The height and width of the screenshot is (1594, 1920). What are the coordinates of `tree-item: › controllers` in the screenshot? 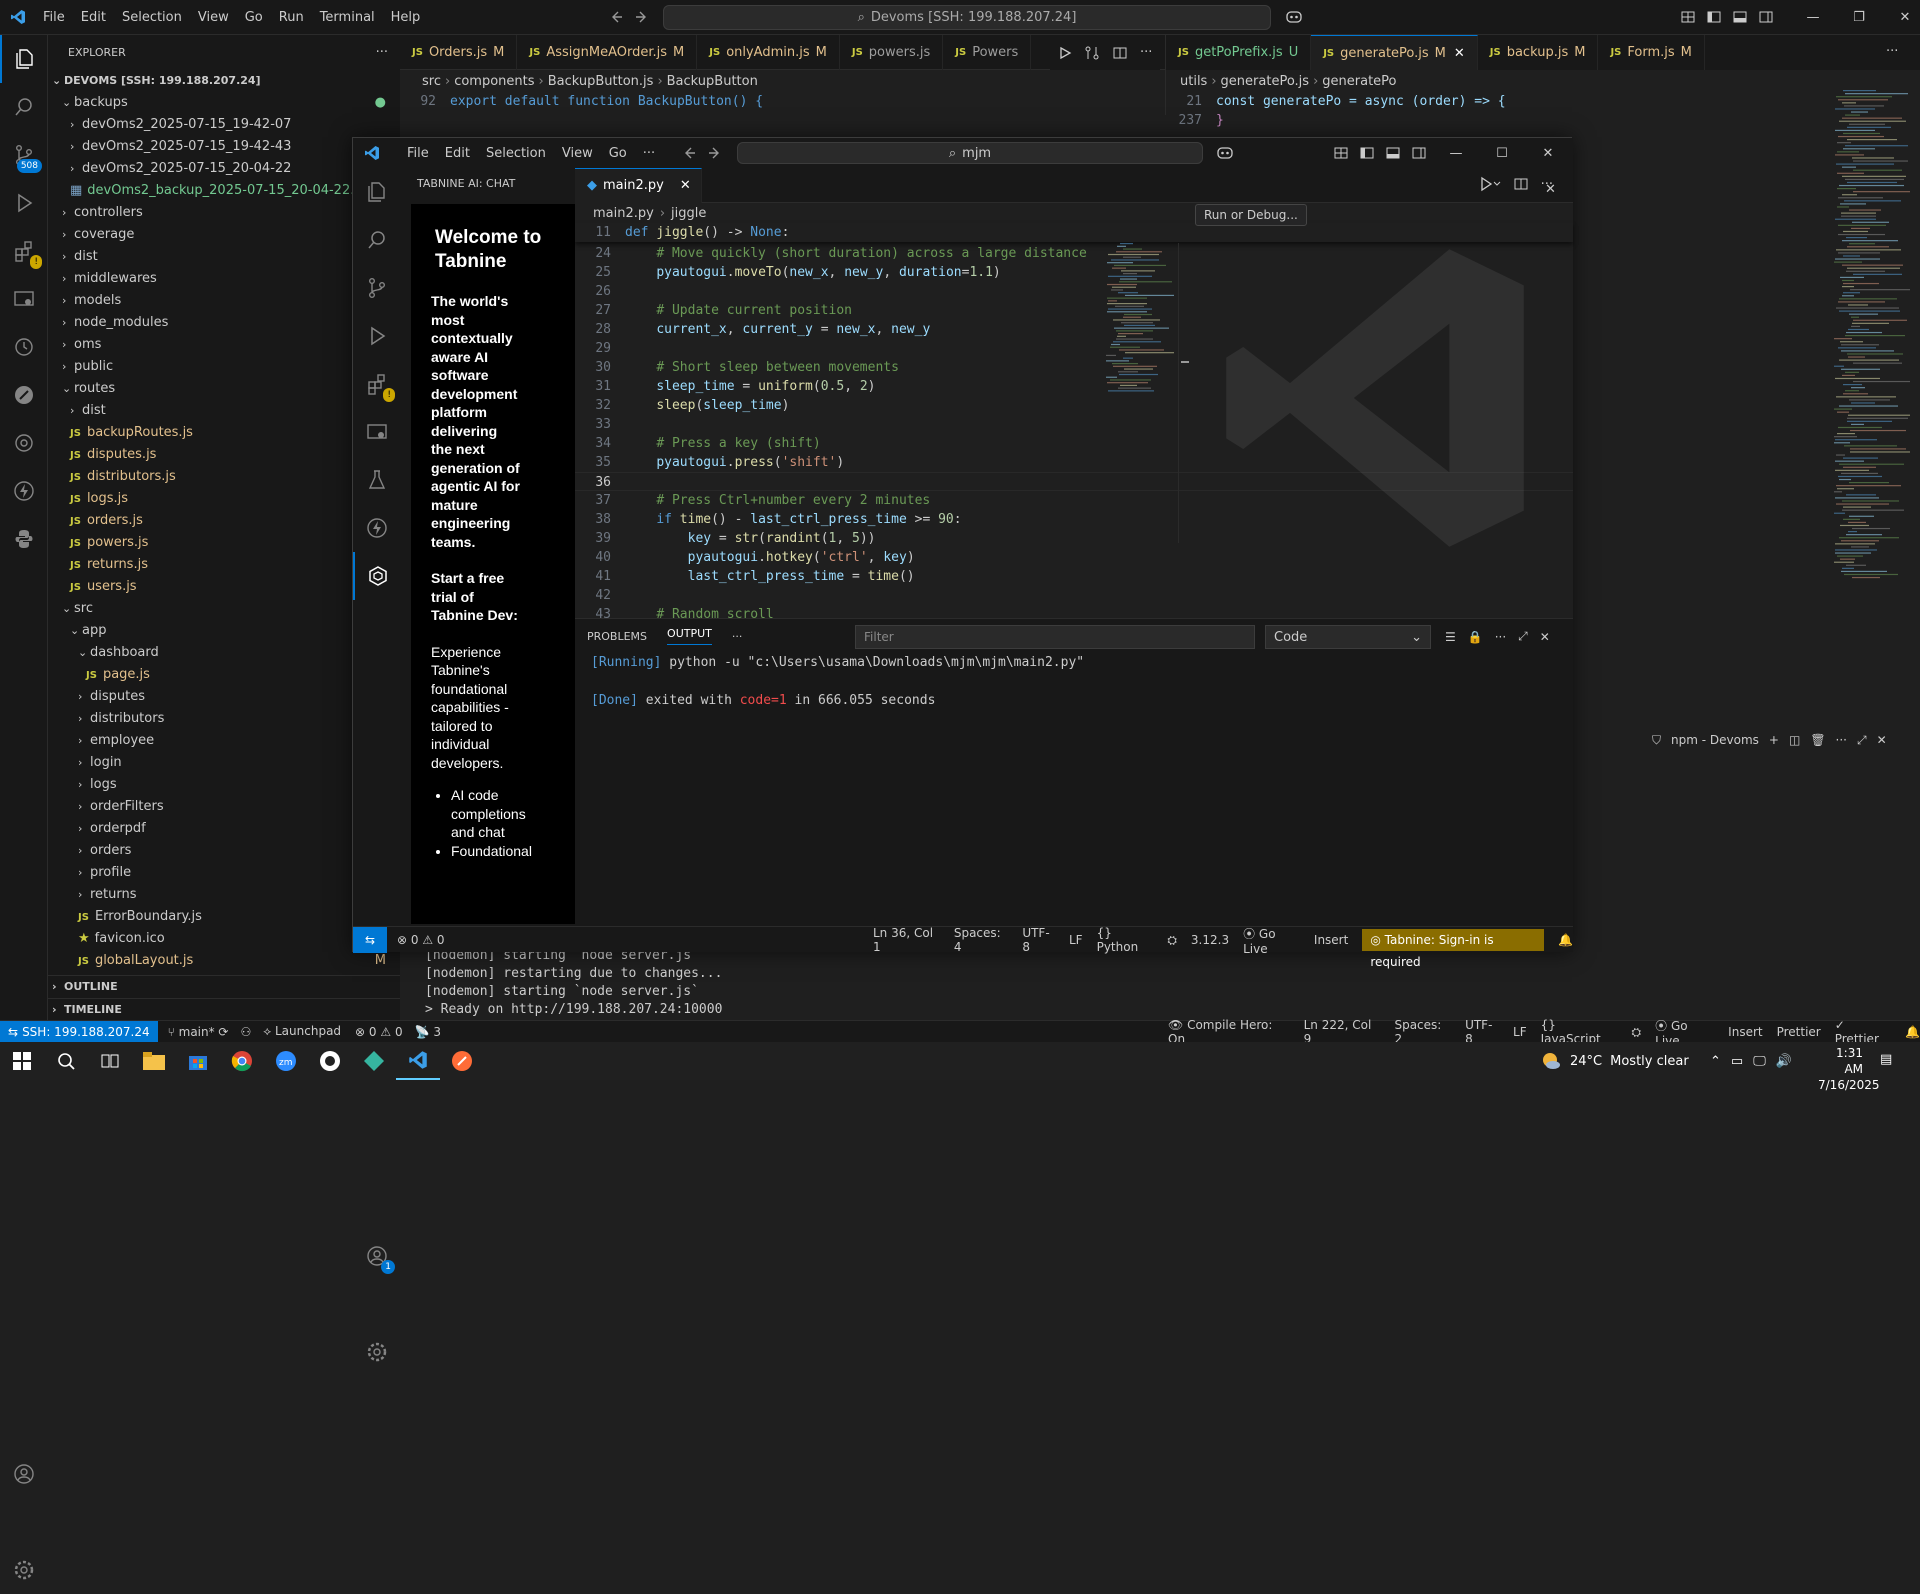 It's located at (224, 213).